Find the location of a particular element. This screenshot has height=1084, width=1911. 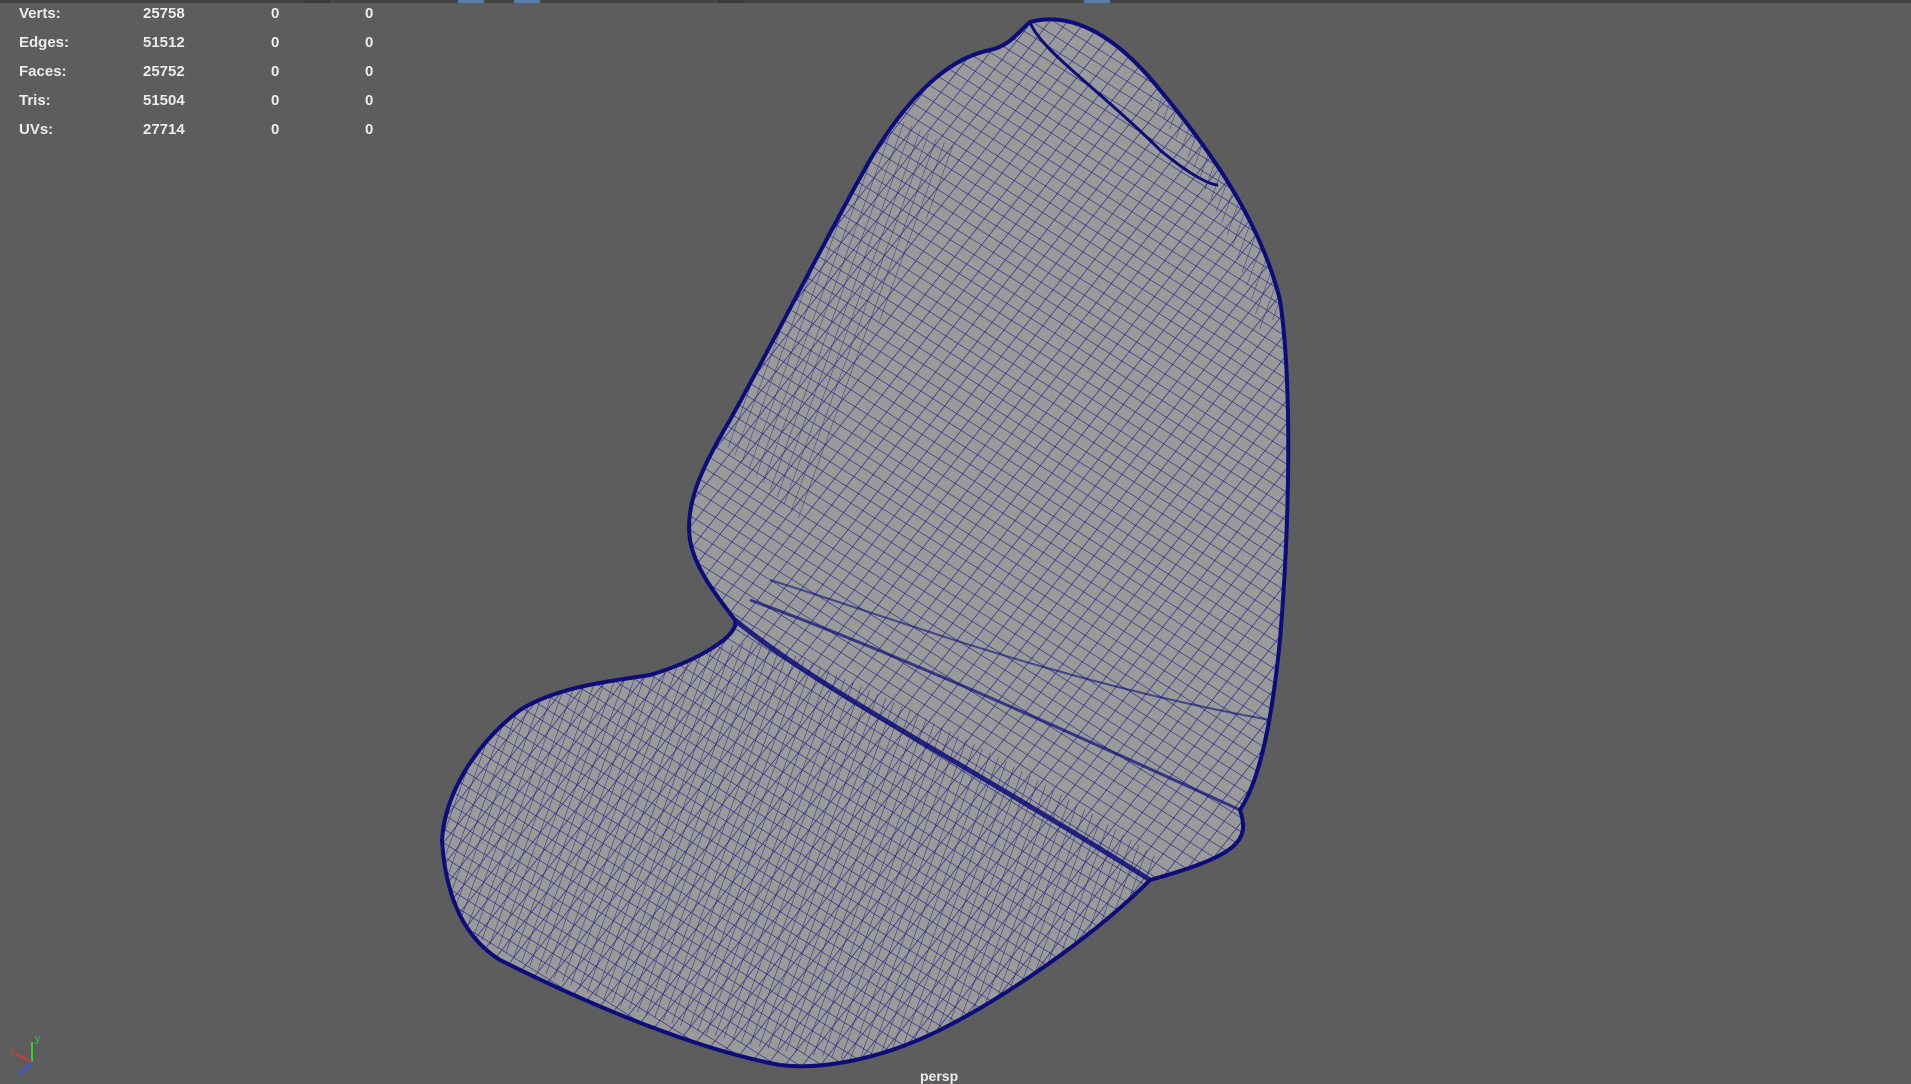

hud-value: 25758 is located at coordinates (164, 13).